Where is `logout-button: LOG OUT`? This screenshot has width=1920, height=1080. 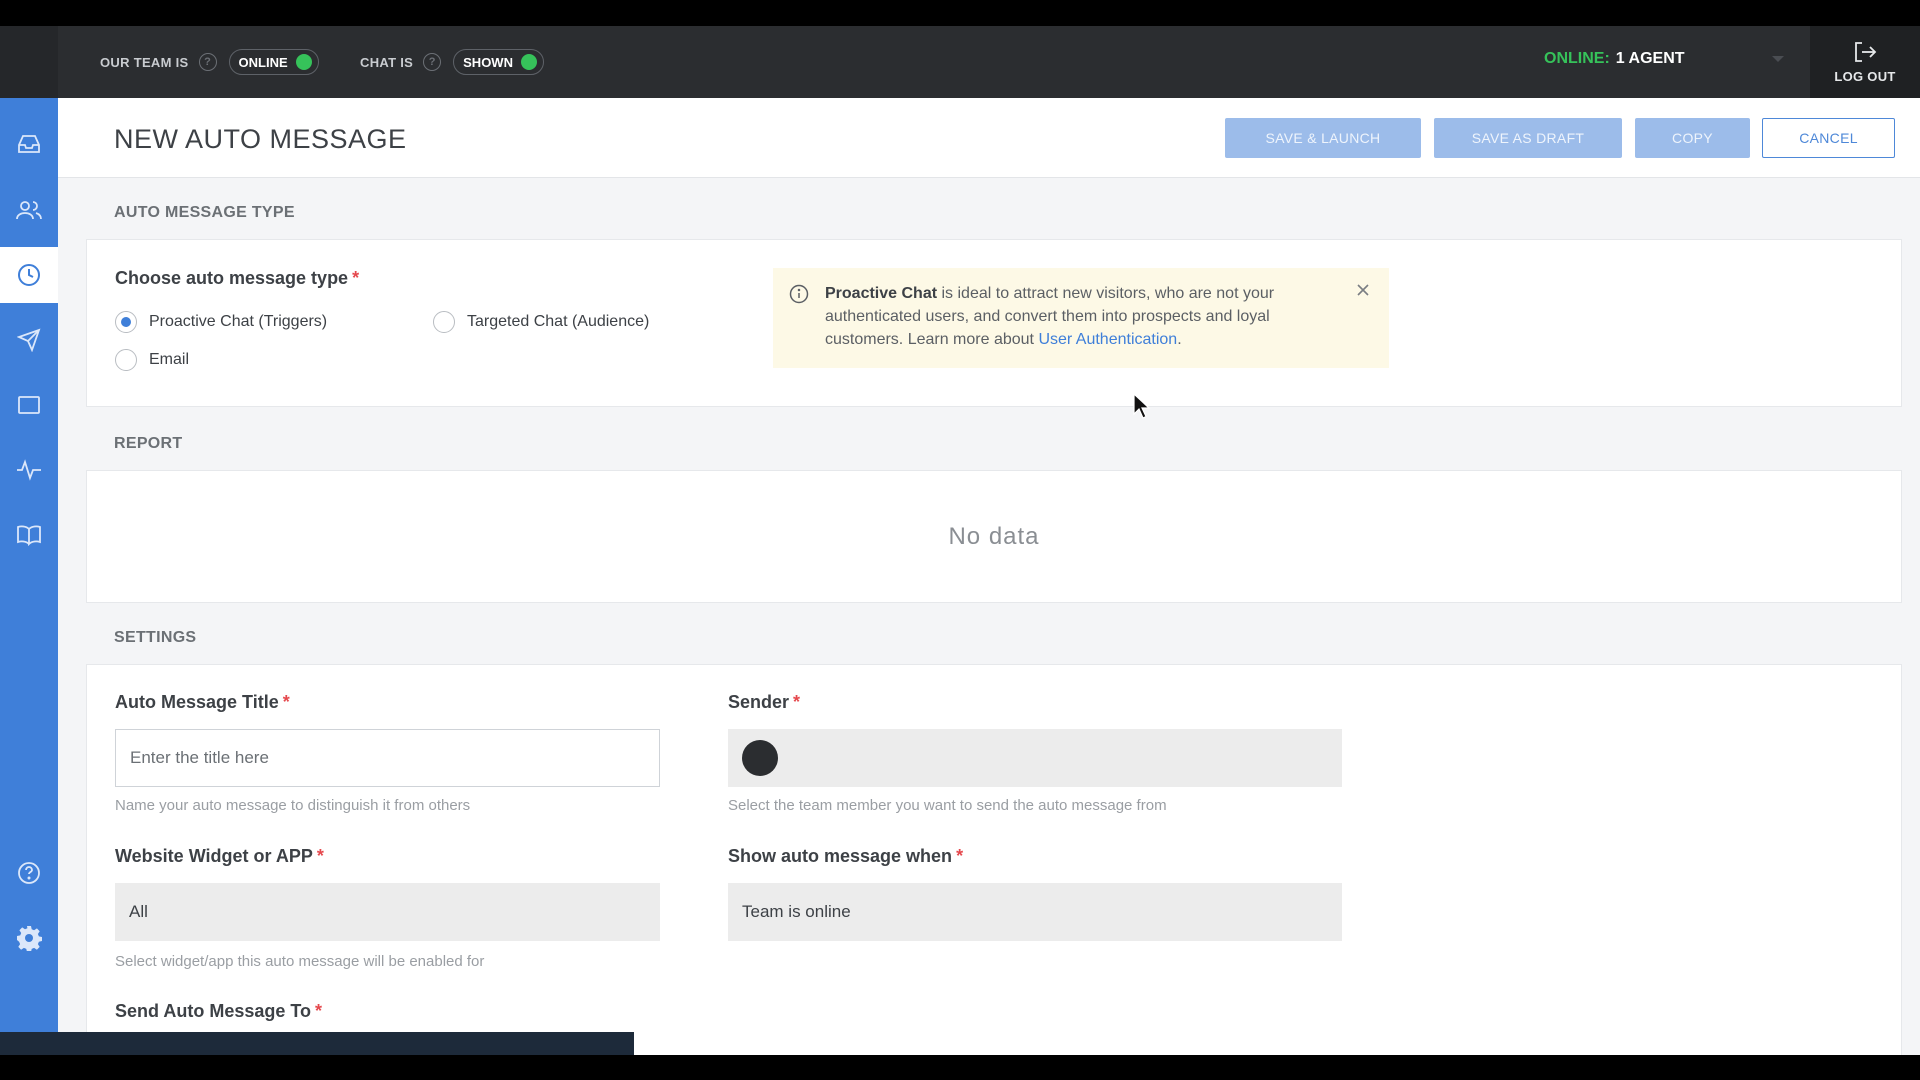 logout-button: LOG OUT is located at coordinates (1865, 62).